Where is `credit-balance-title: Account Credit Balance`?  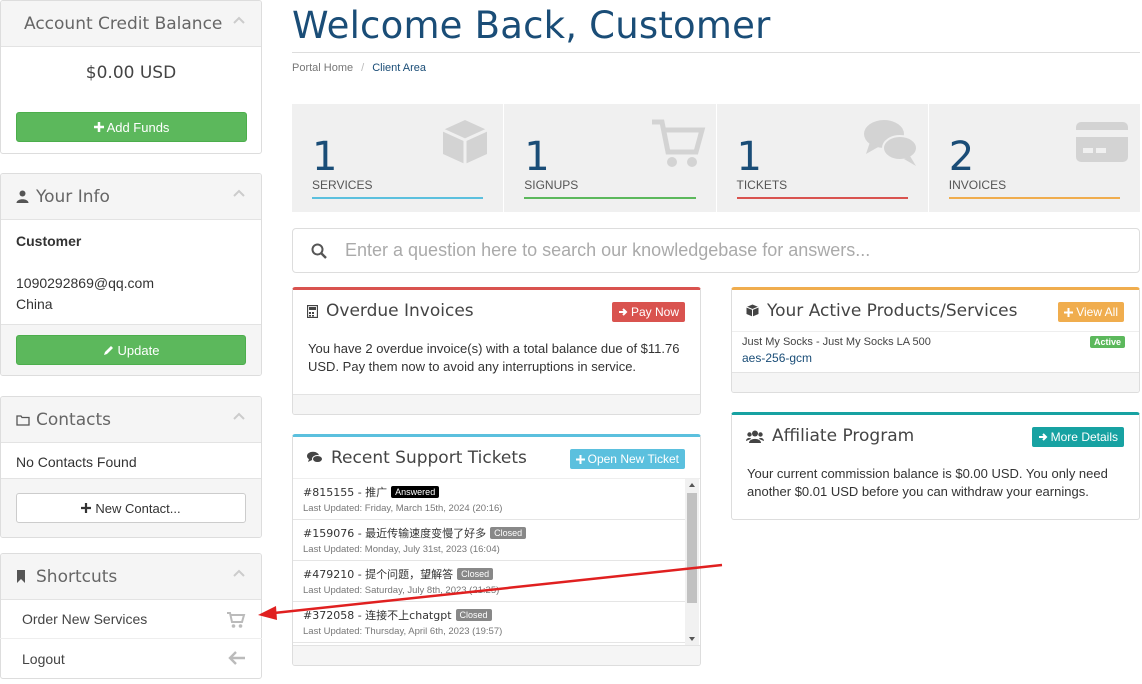
credit-balance-title: Account Credit Balance is located at coordinates (123, 23).